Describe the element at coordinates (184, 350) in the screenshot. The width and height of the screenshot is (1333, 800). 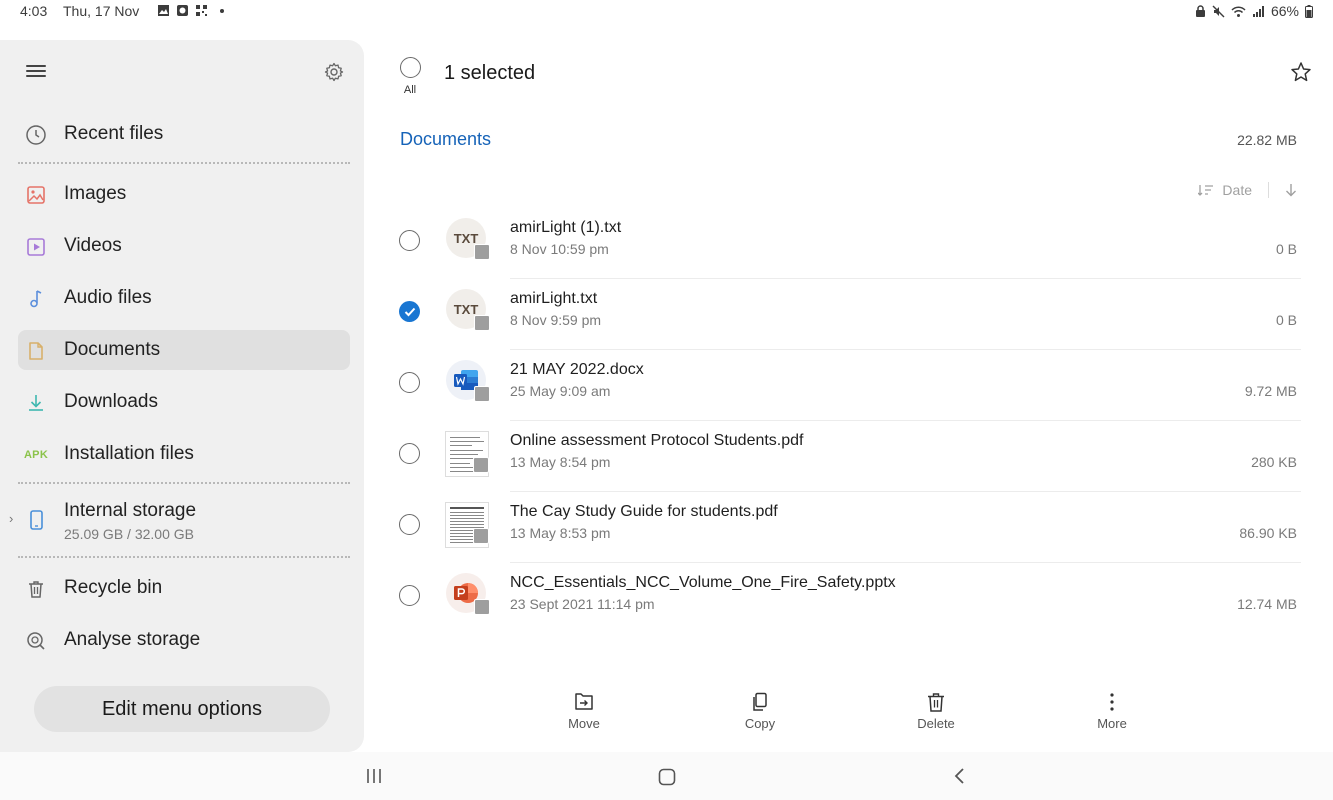
I see `sidebar-item-documents: Documents` at that location.